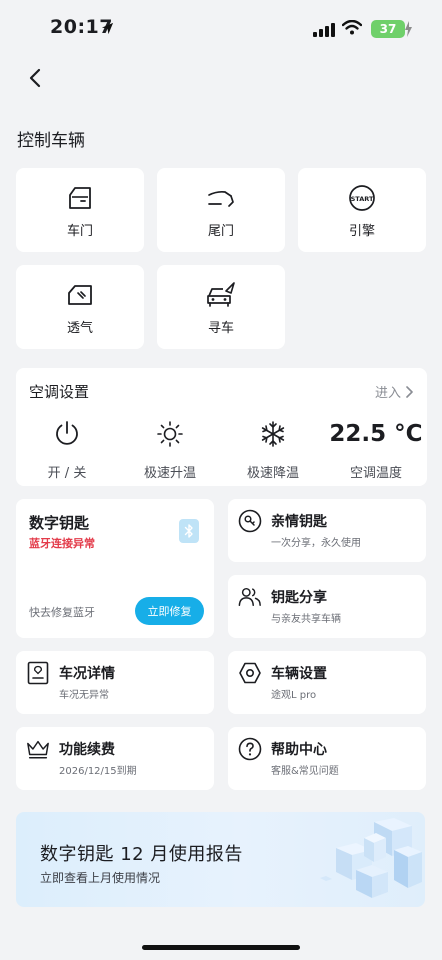 The image size is (442, 960). I want to click on vehicle-status-subtitle: 车况无异常, so click(84, 695).